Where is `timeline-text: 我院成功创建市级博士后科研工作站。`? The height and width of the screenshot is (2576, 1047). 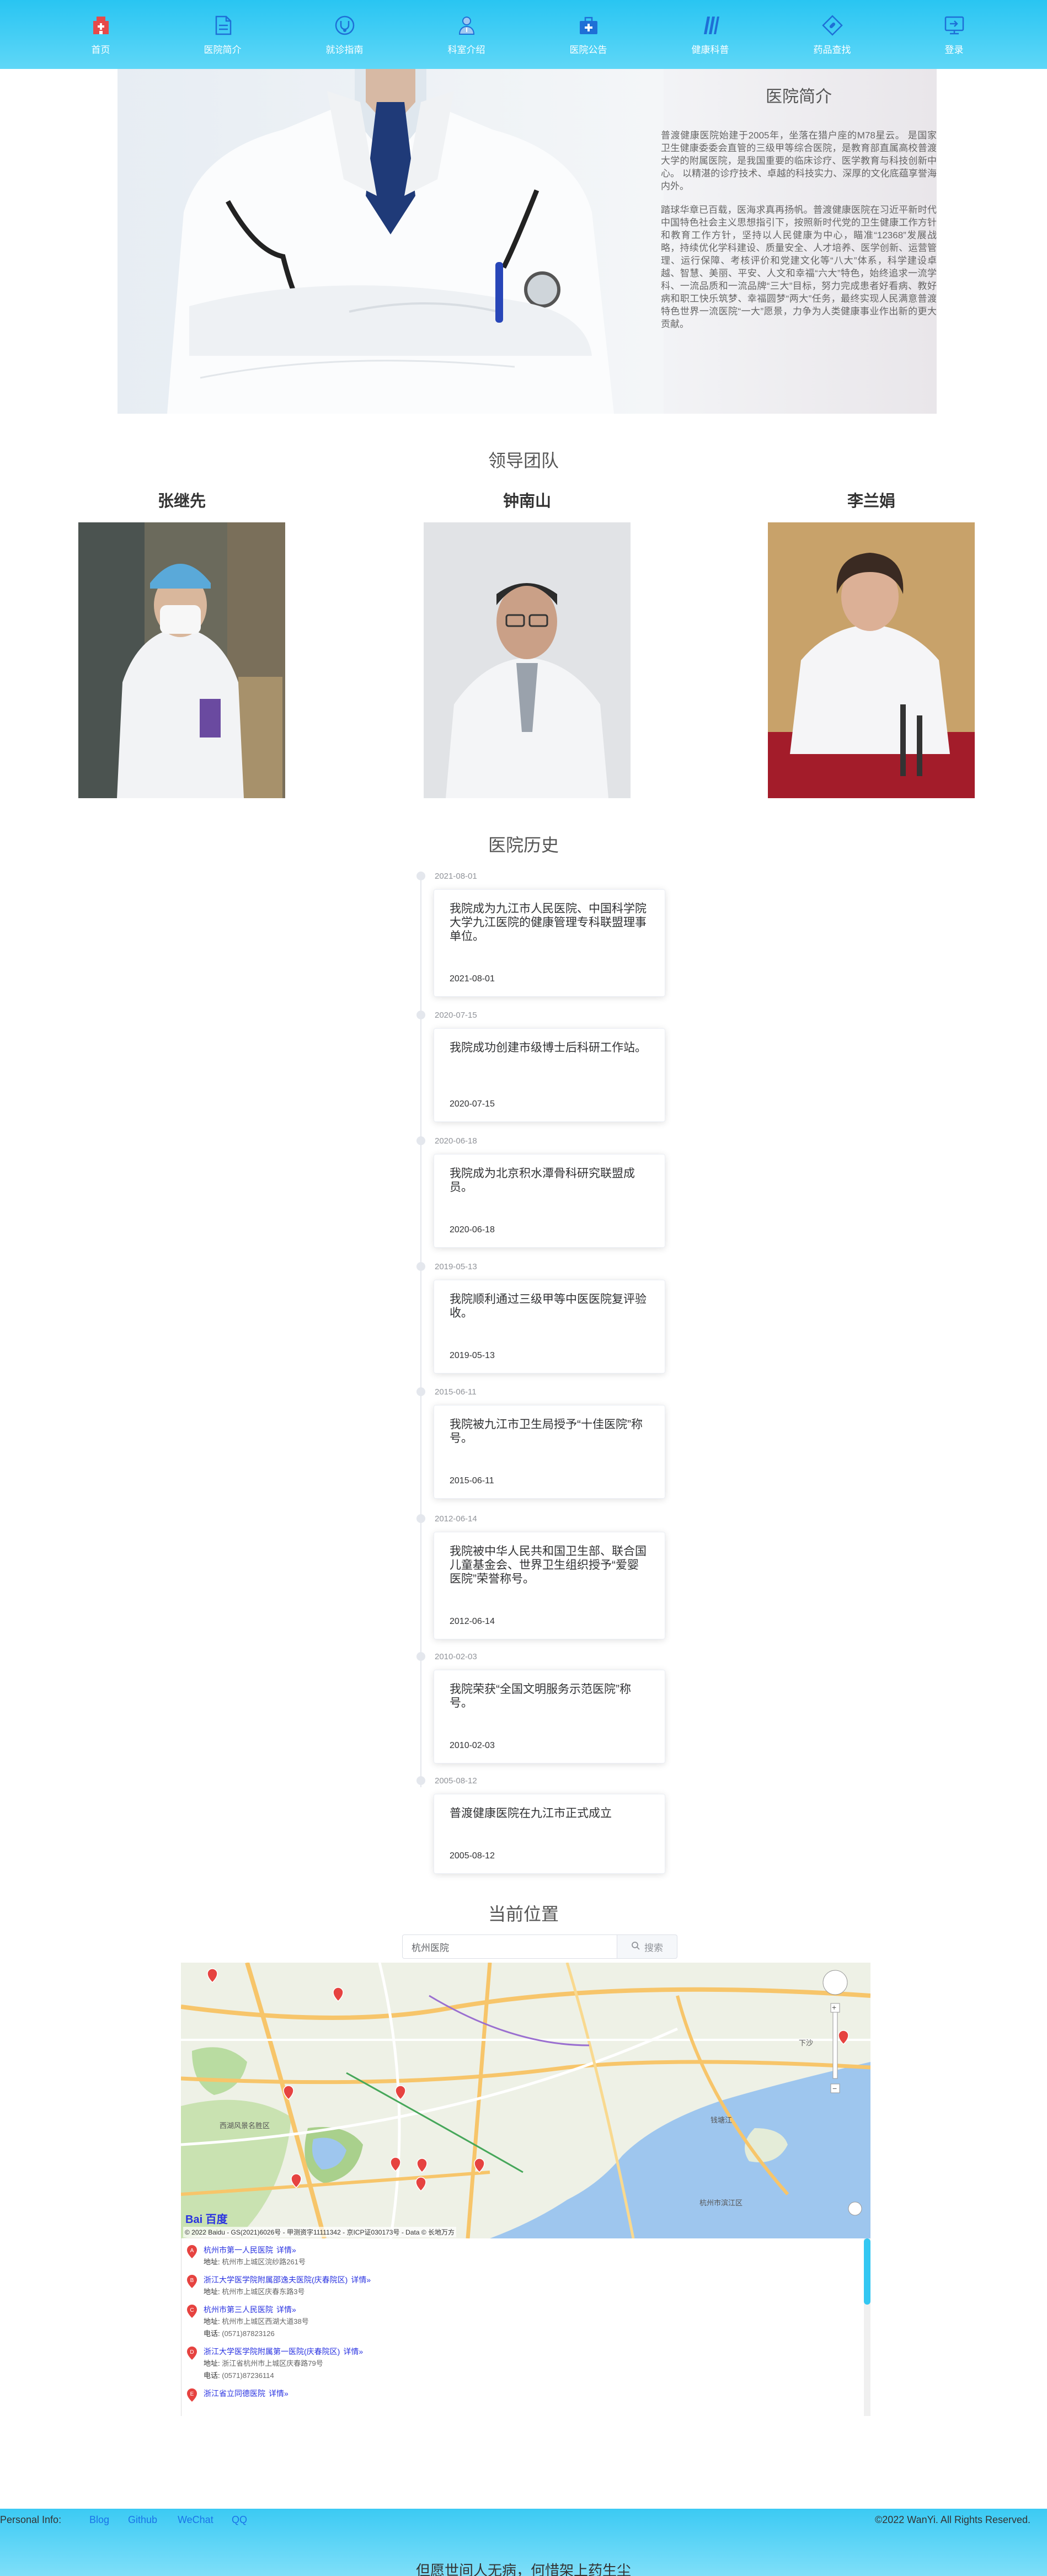 timeline-text: 我院成功创建市级博士后科研工作站。 is located at coordinates (548, 1047).